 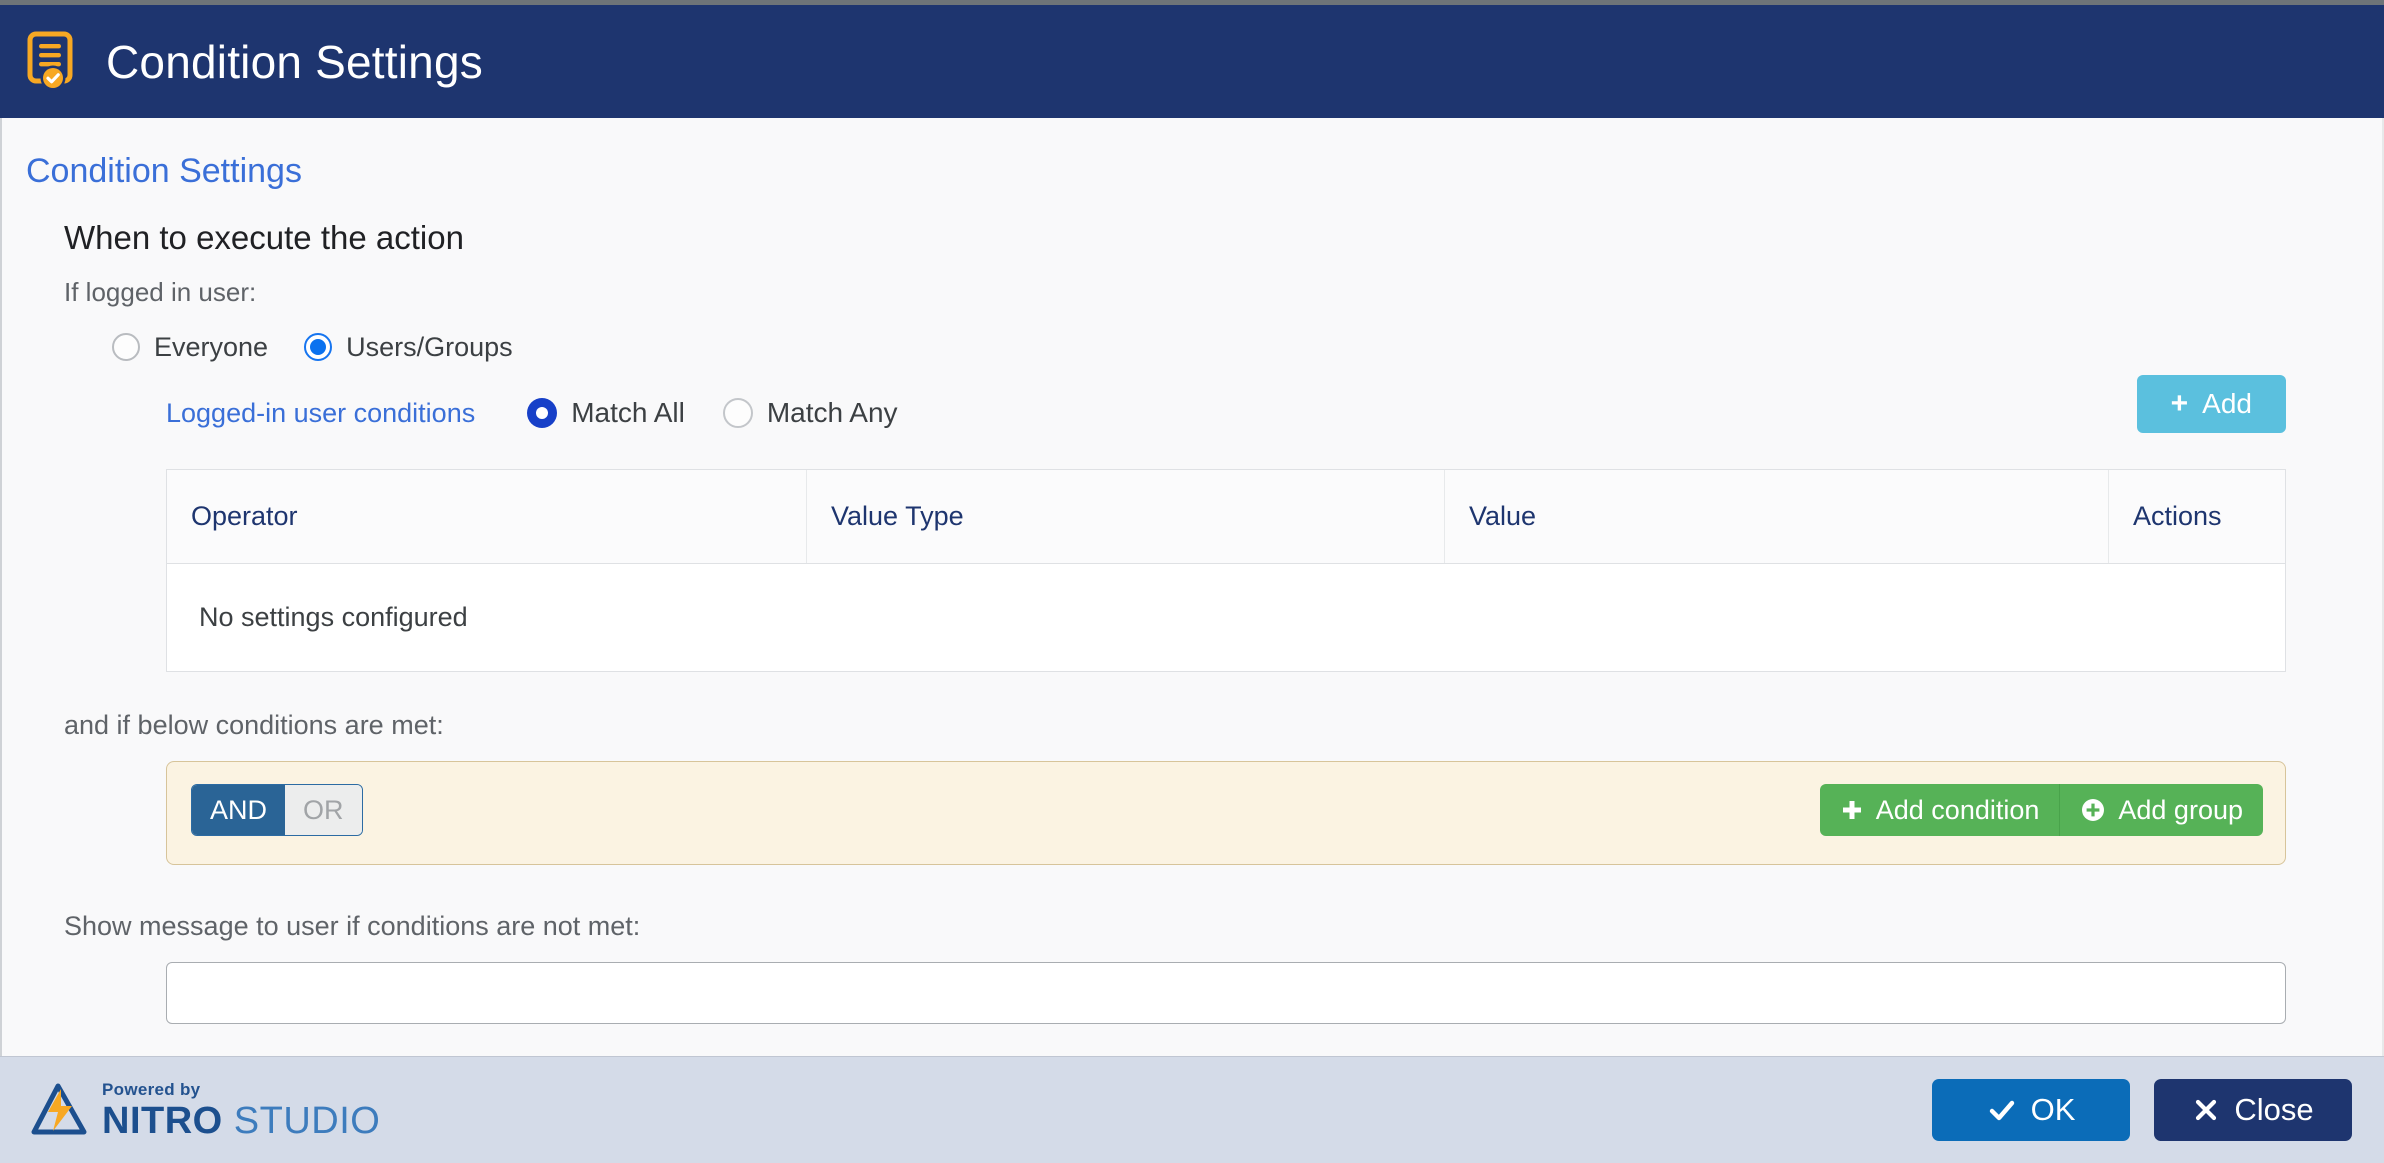 I want to click on logo-powered-by: Powered by, so click(x=151, y=1089).